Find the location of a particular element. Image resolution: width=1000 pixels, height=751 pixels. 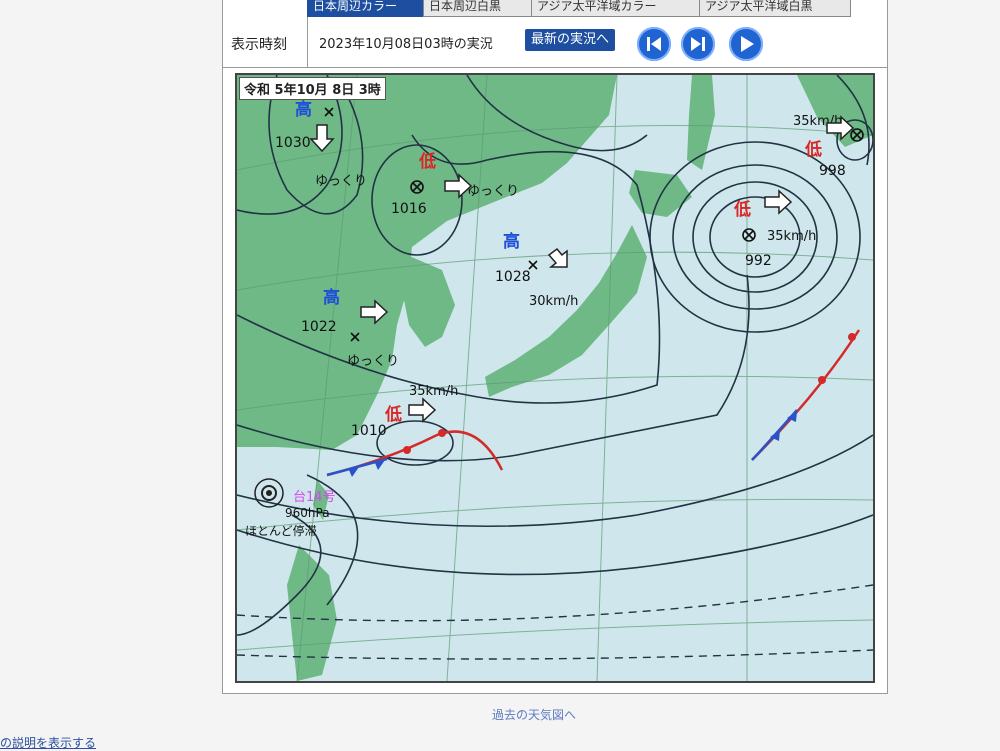

play-button is located at coordinates (746, 44).